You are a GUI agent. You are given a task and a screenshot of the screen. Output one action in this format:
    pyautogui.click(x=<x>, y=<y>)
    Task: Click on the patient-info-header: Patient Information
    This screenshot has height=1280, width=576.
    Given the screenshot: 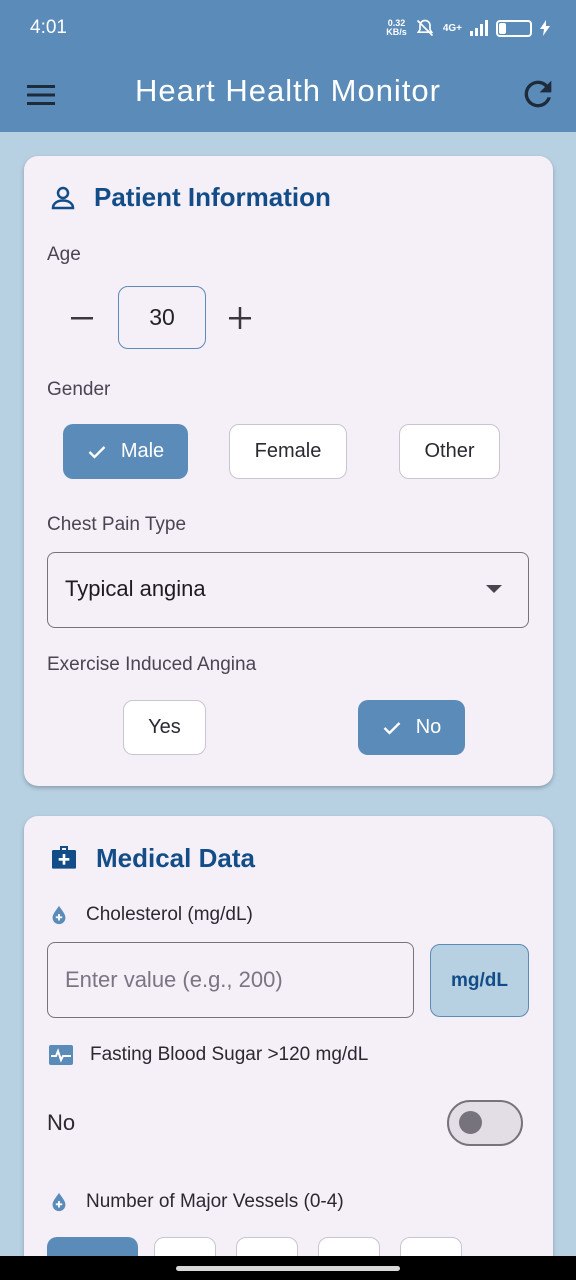 What is the action you would take?
    pyautogui.click(x=189, y=197)
    